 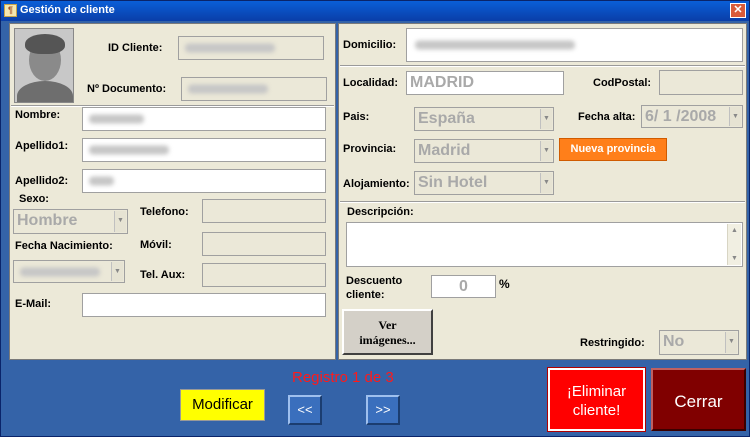 I want to click on localidad-field: MADRID, so click(x=485, y=83).